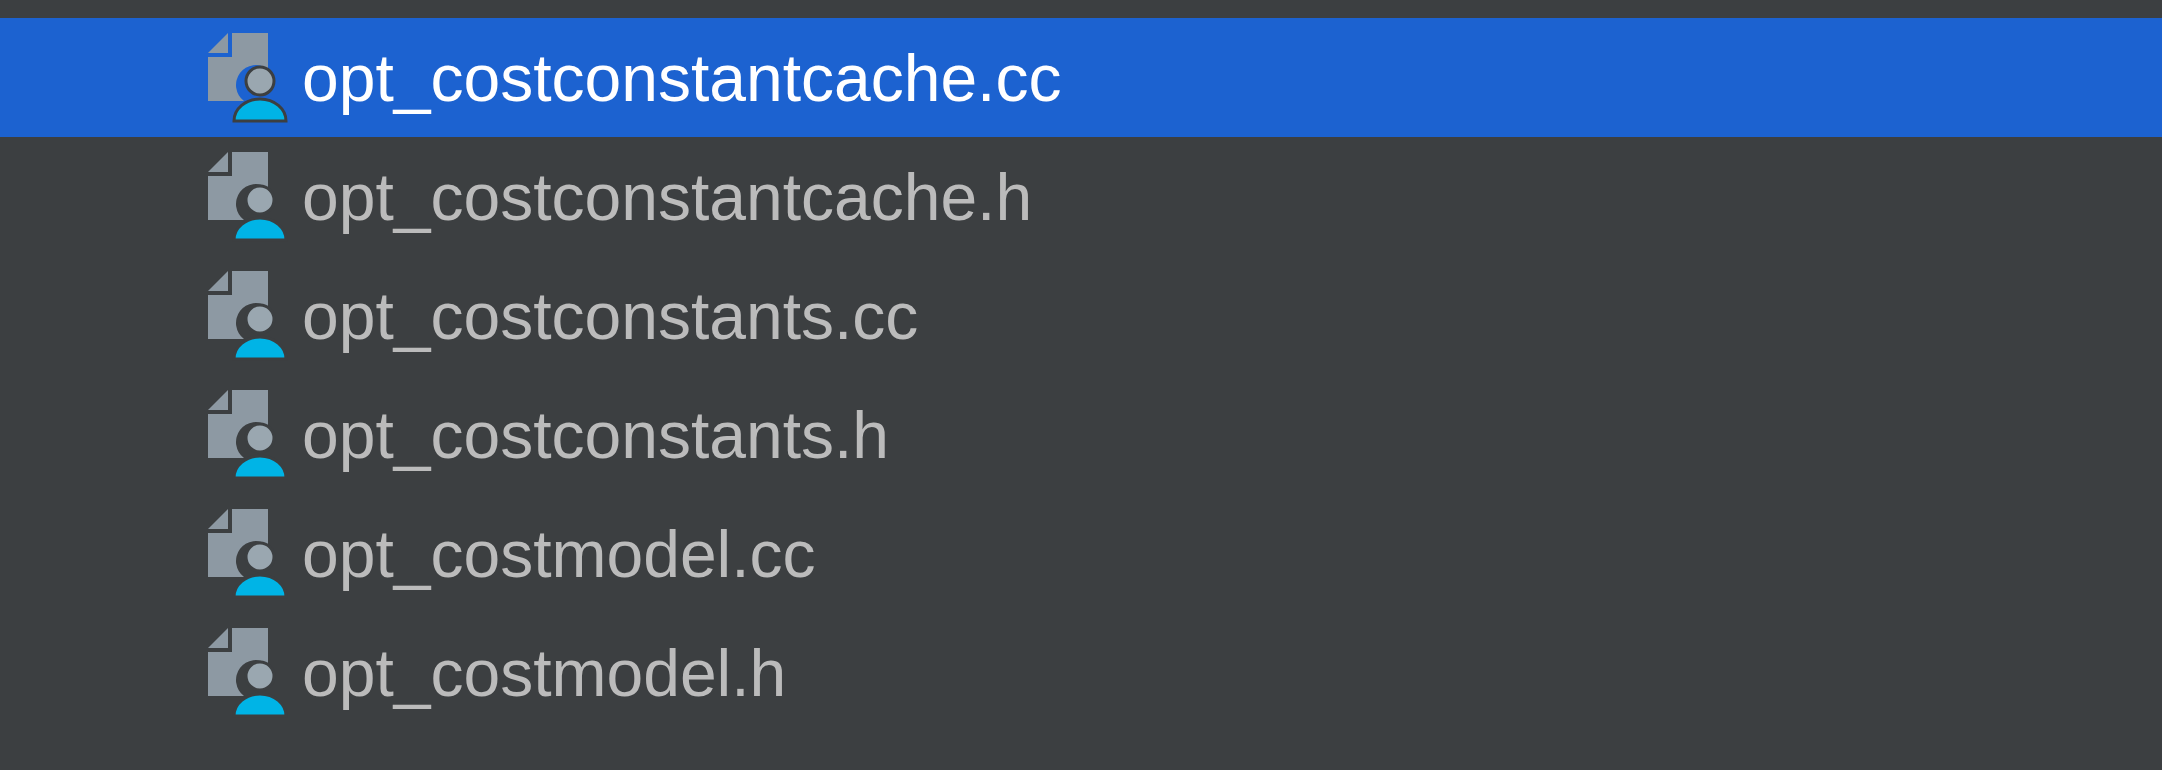  I want to click on file-name: opt_costconstants.cc, so click(610, 315).